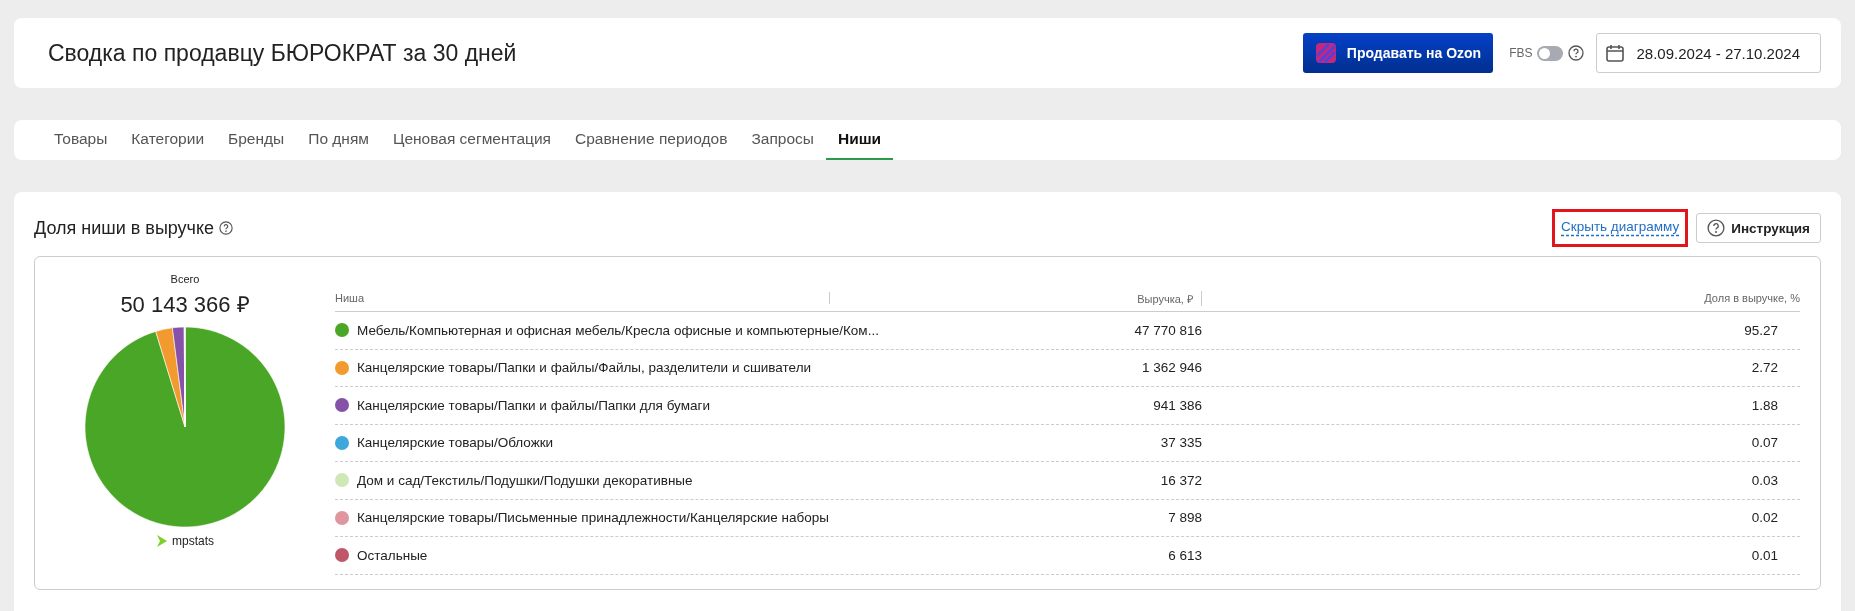  Describe the element at coordinates (533, 405) in the screenshot. I see `niche-cell: Канцелярские товары/Папки и файлы/Папки для бумаги` at that location.